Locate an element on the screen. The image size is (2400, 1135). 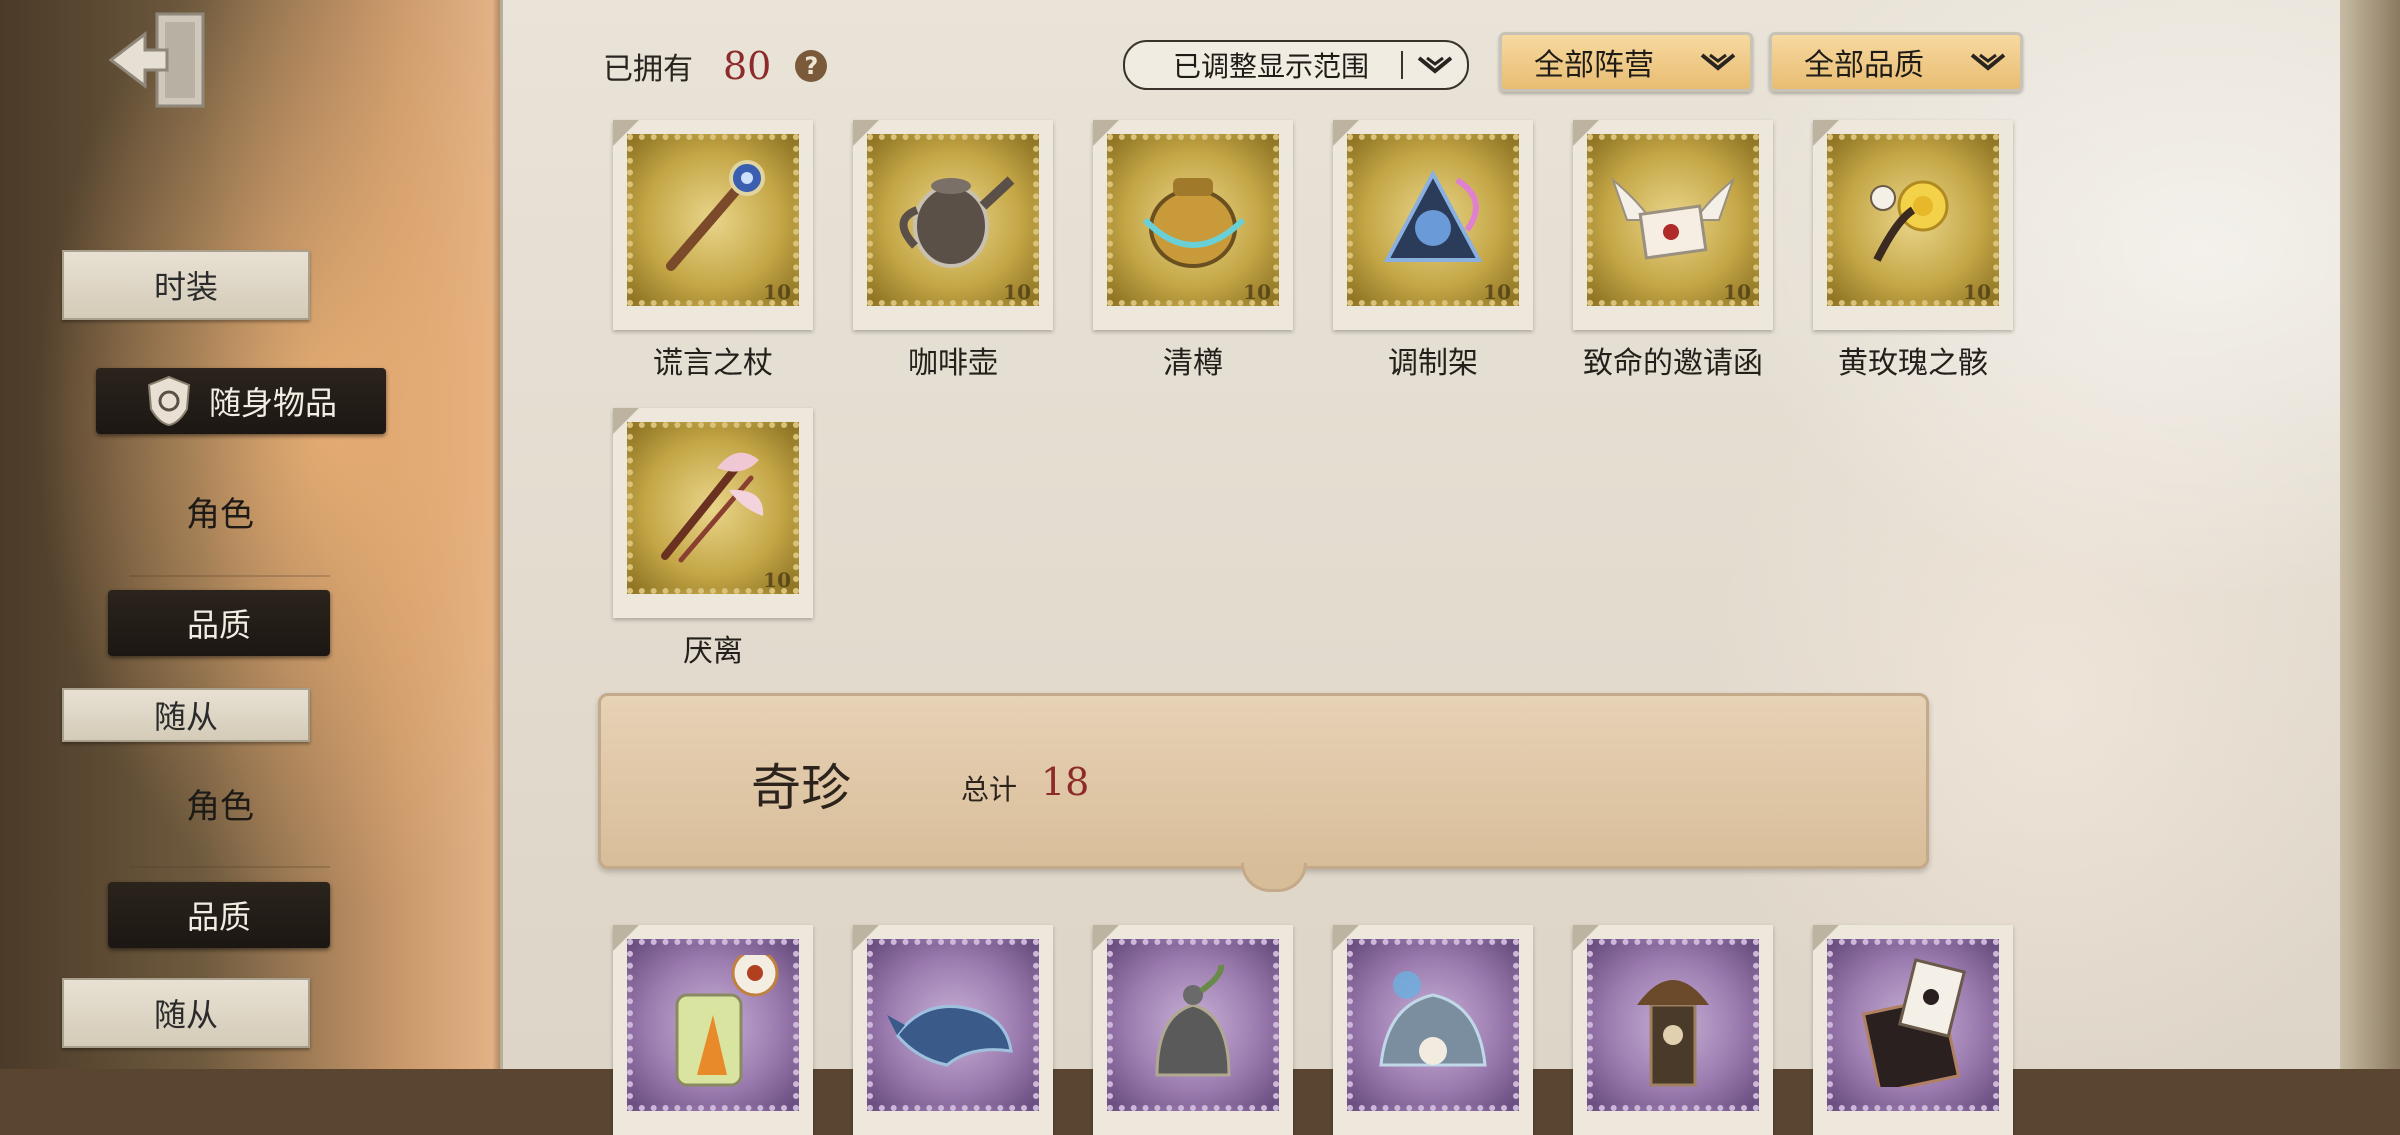
section-header: 奇珍 总计 18 is located at coordinates (1263, 792).